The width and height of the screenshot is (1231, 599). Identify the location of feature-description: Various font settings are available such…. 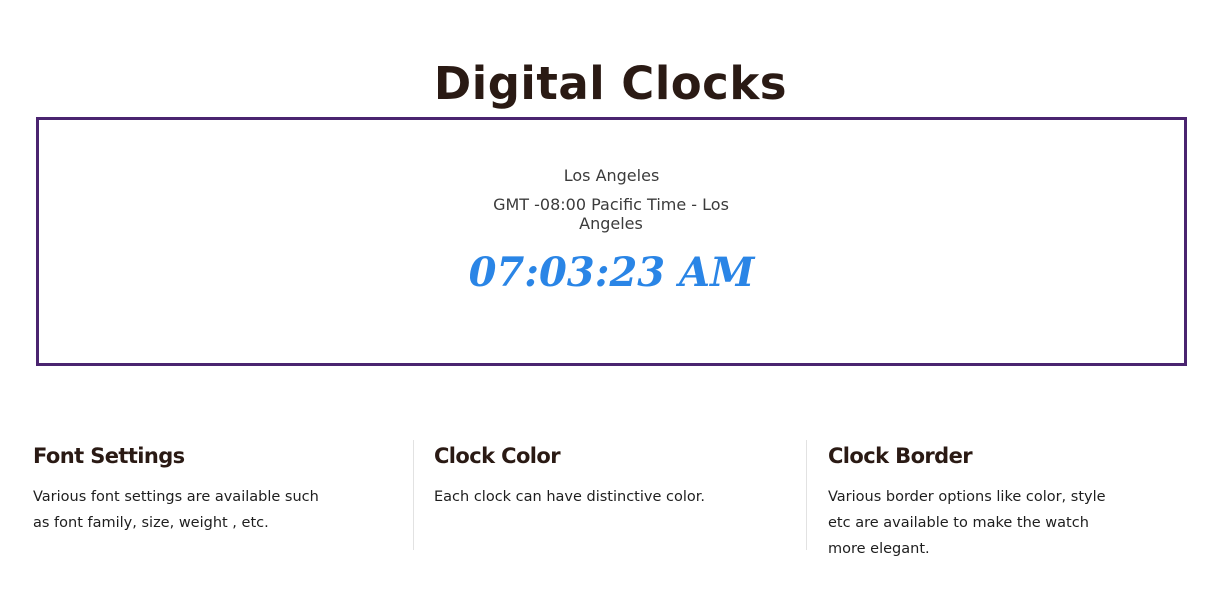
(176, 510).